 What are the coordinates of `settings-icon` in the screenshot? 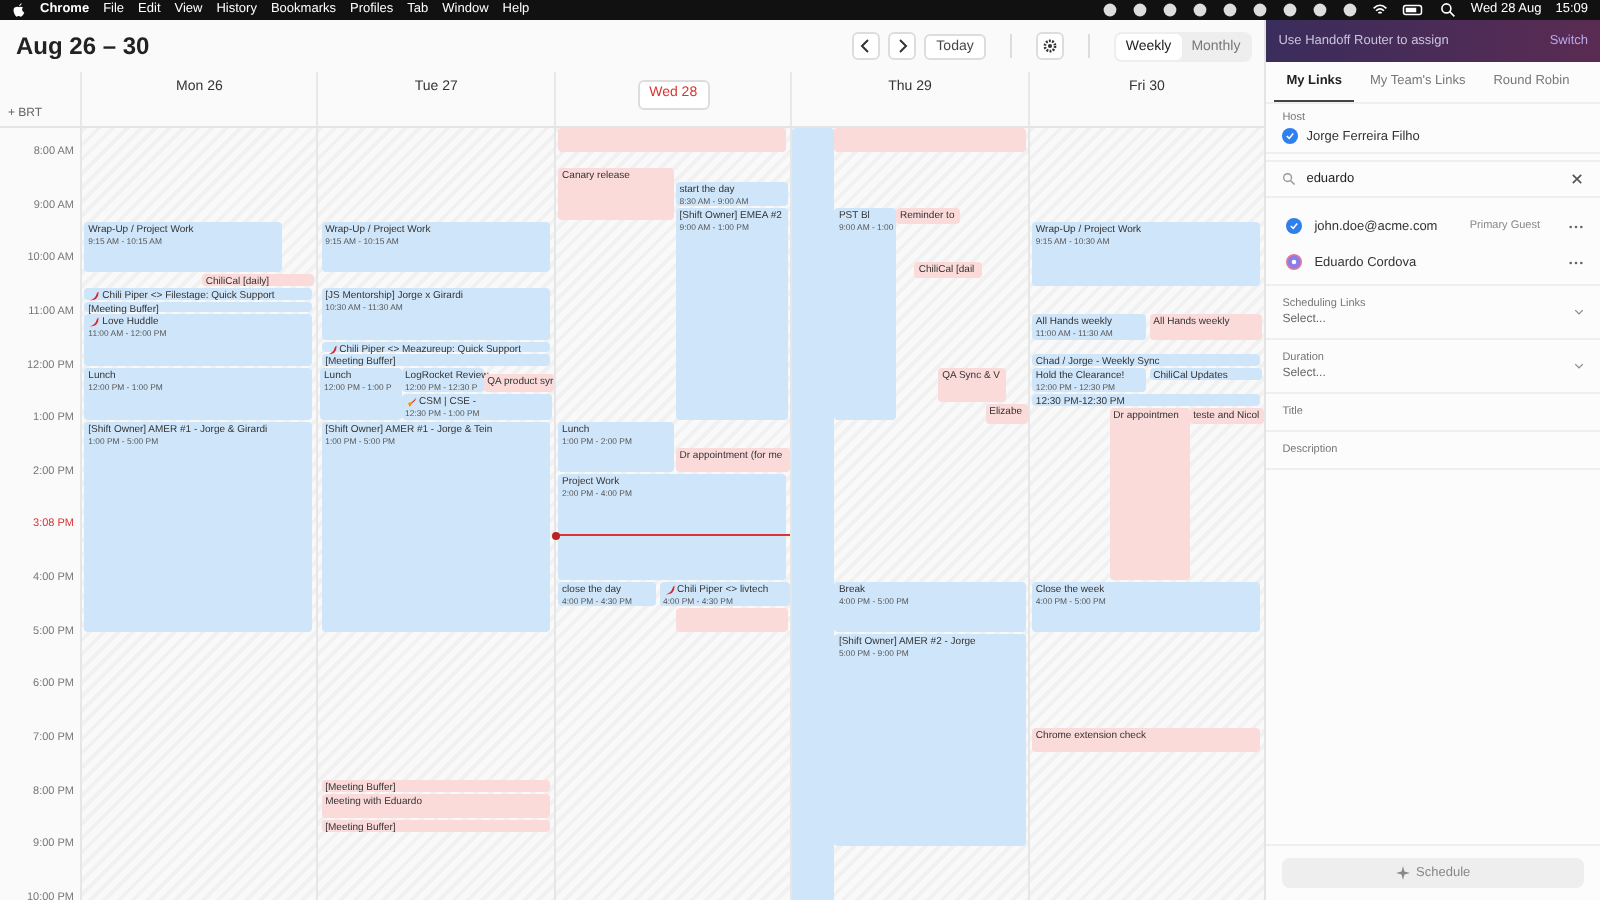 It's located at (1049, 46).